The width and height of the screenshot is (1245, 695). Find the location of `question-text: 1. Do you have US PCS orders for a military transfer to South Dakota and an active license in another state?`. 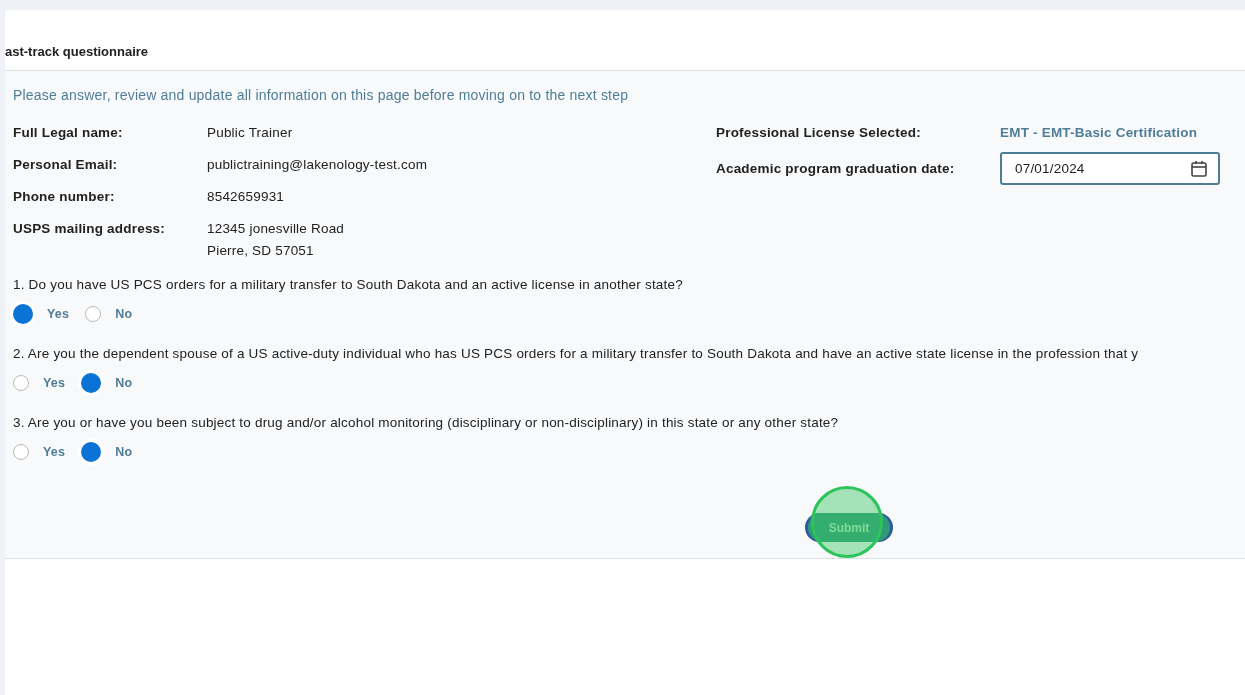

question-text: 1. Do you have US PCS orders for a military transfer to South Dakota and an active license in another state? is located at coordinates (348, 284).